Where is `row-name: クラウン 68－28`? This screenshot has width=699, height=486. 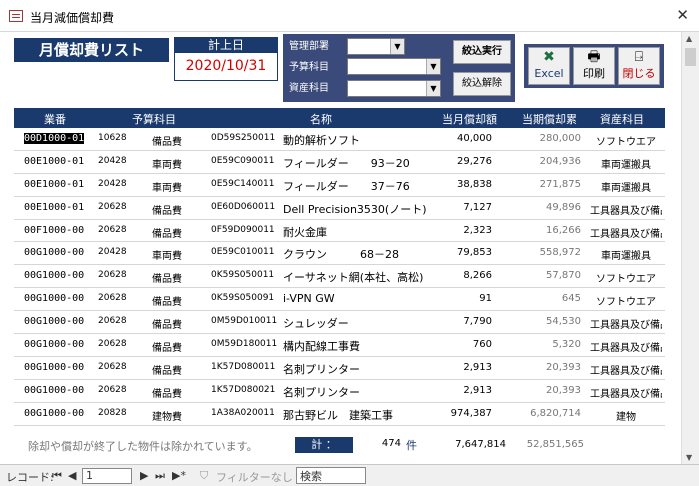 row-name: クラウン 68－28 is located at coordinates (341, 254).